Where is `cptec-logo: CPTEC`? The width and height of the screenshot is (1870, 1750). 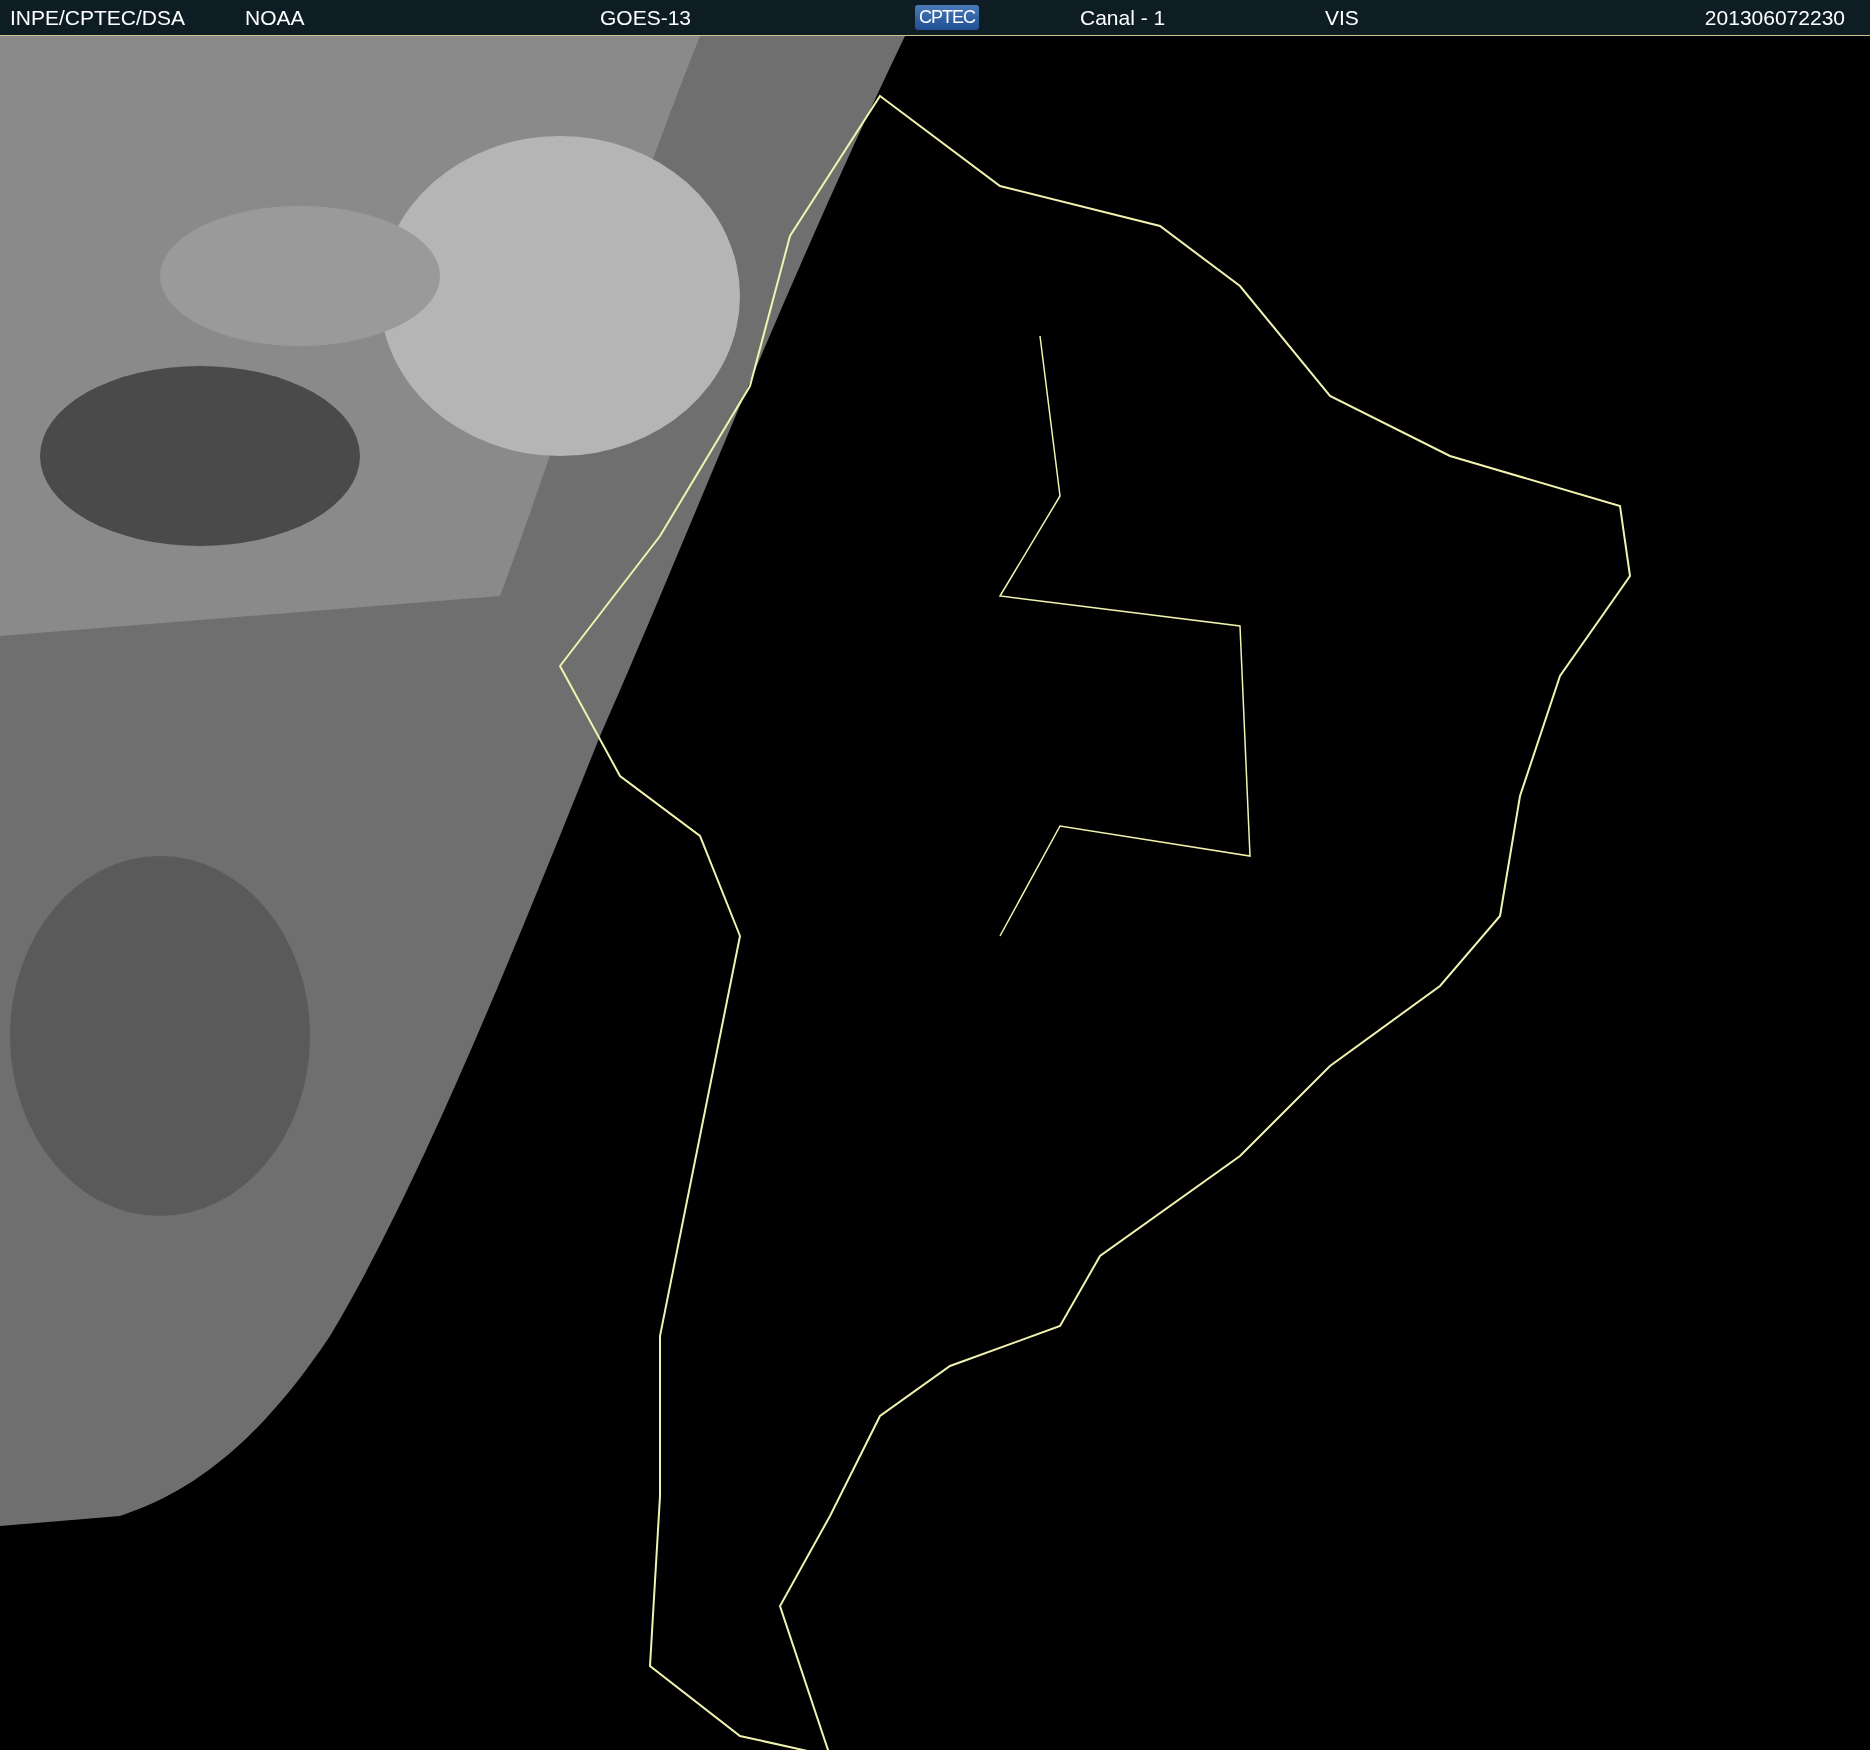 cptec-logo: CPTEC is located at coordinates (947, 17).